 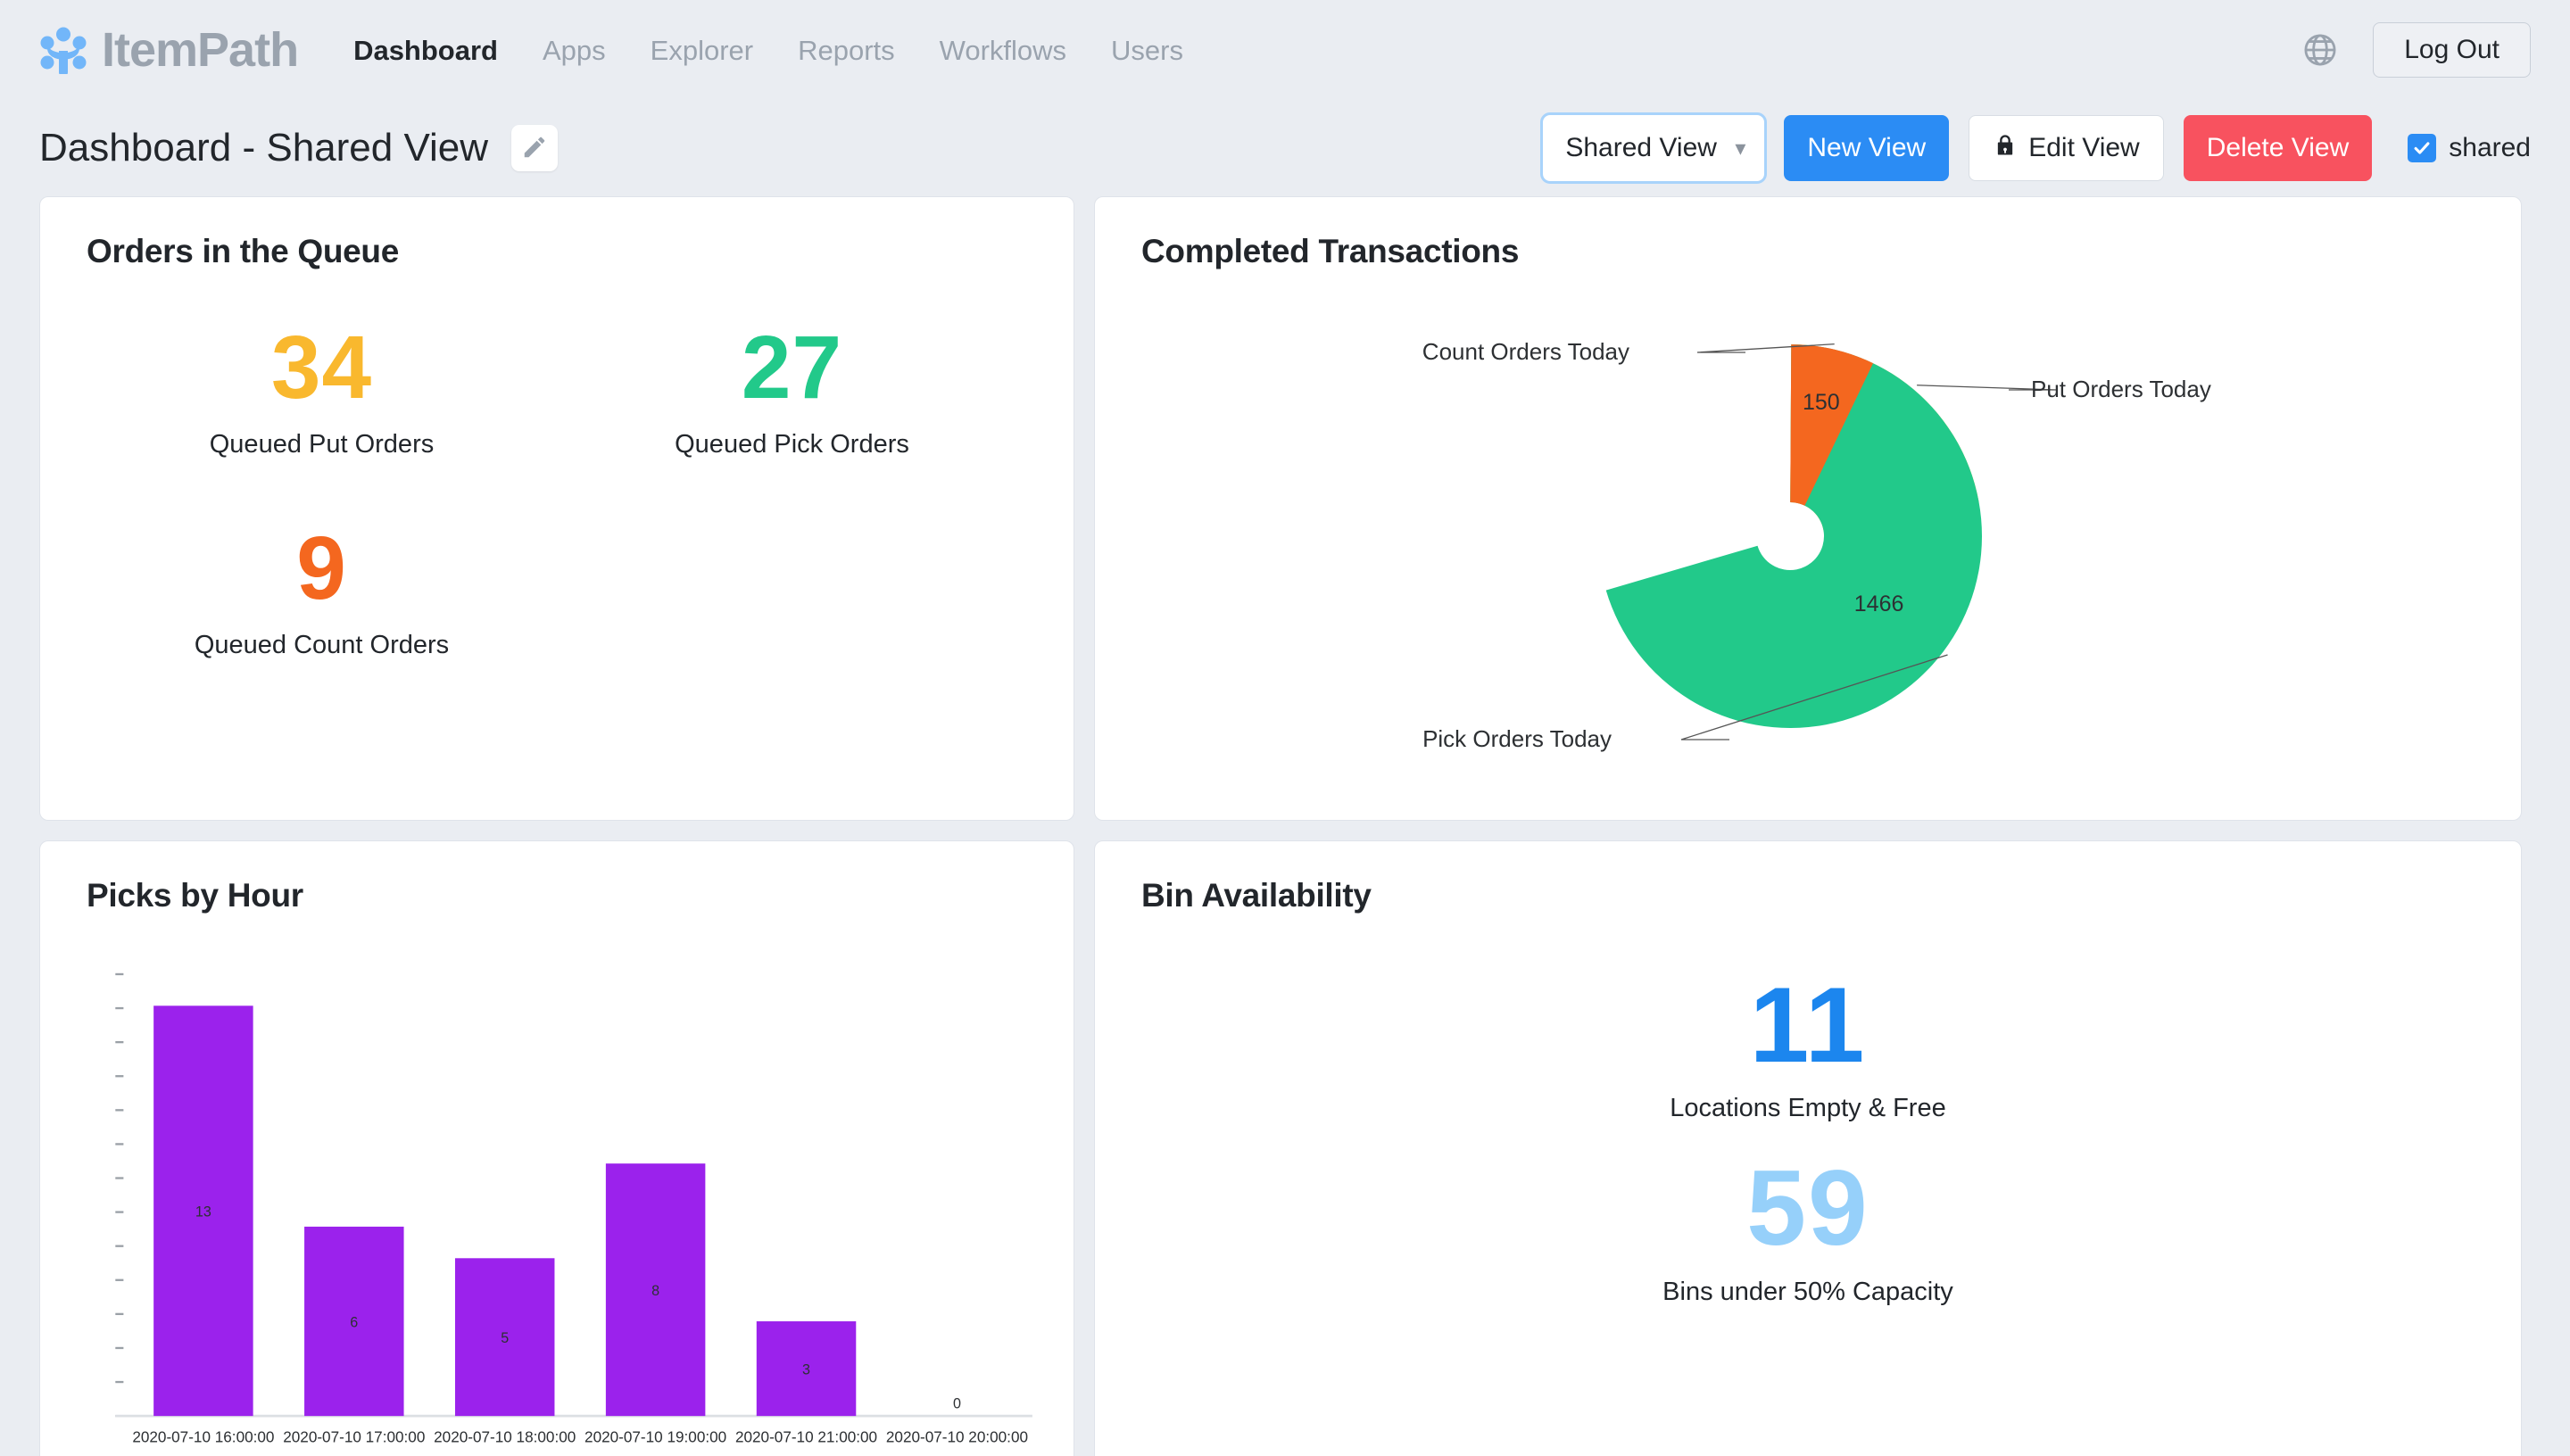 I want to click on delete-view-button: Delete View, so click(x=2278, y=148).